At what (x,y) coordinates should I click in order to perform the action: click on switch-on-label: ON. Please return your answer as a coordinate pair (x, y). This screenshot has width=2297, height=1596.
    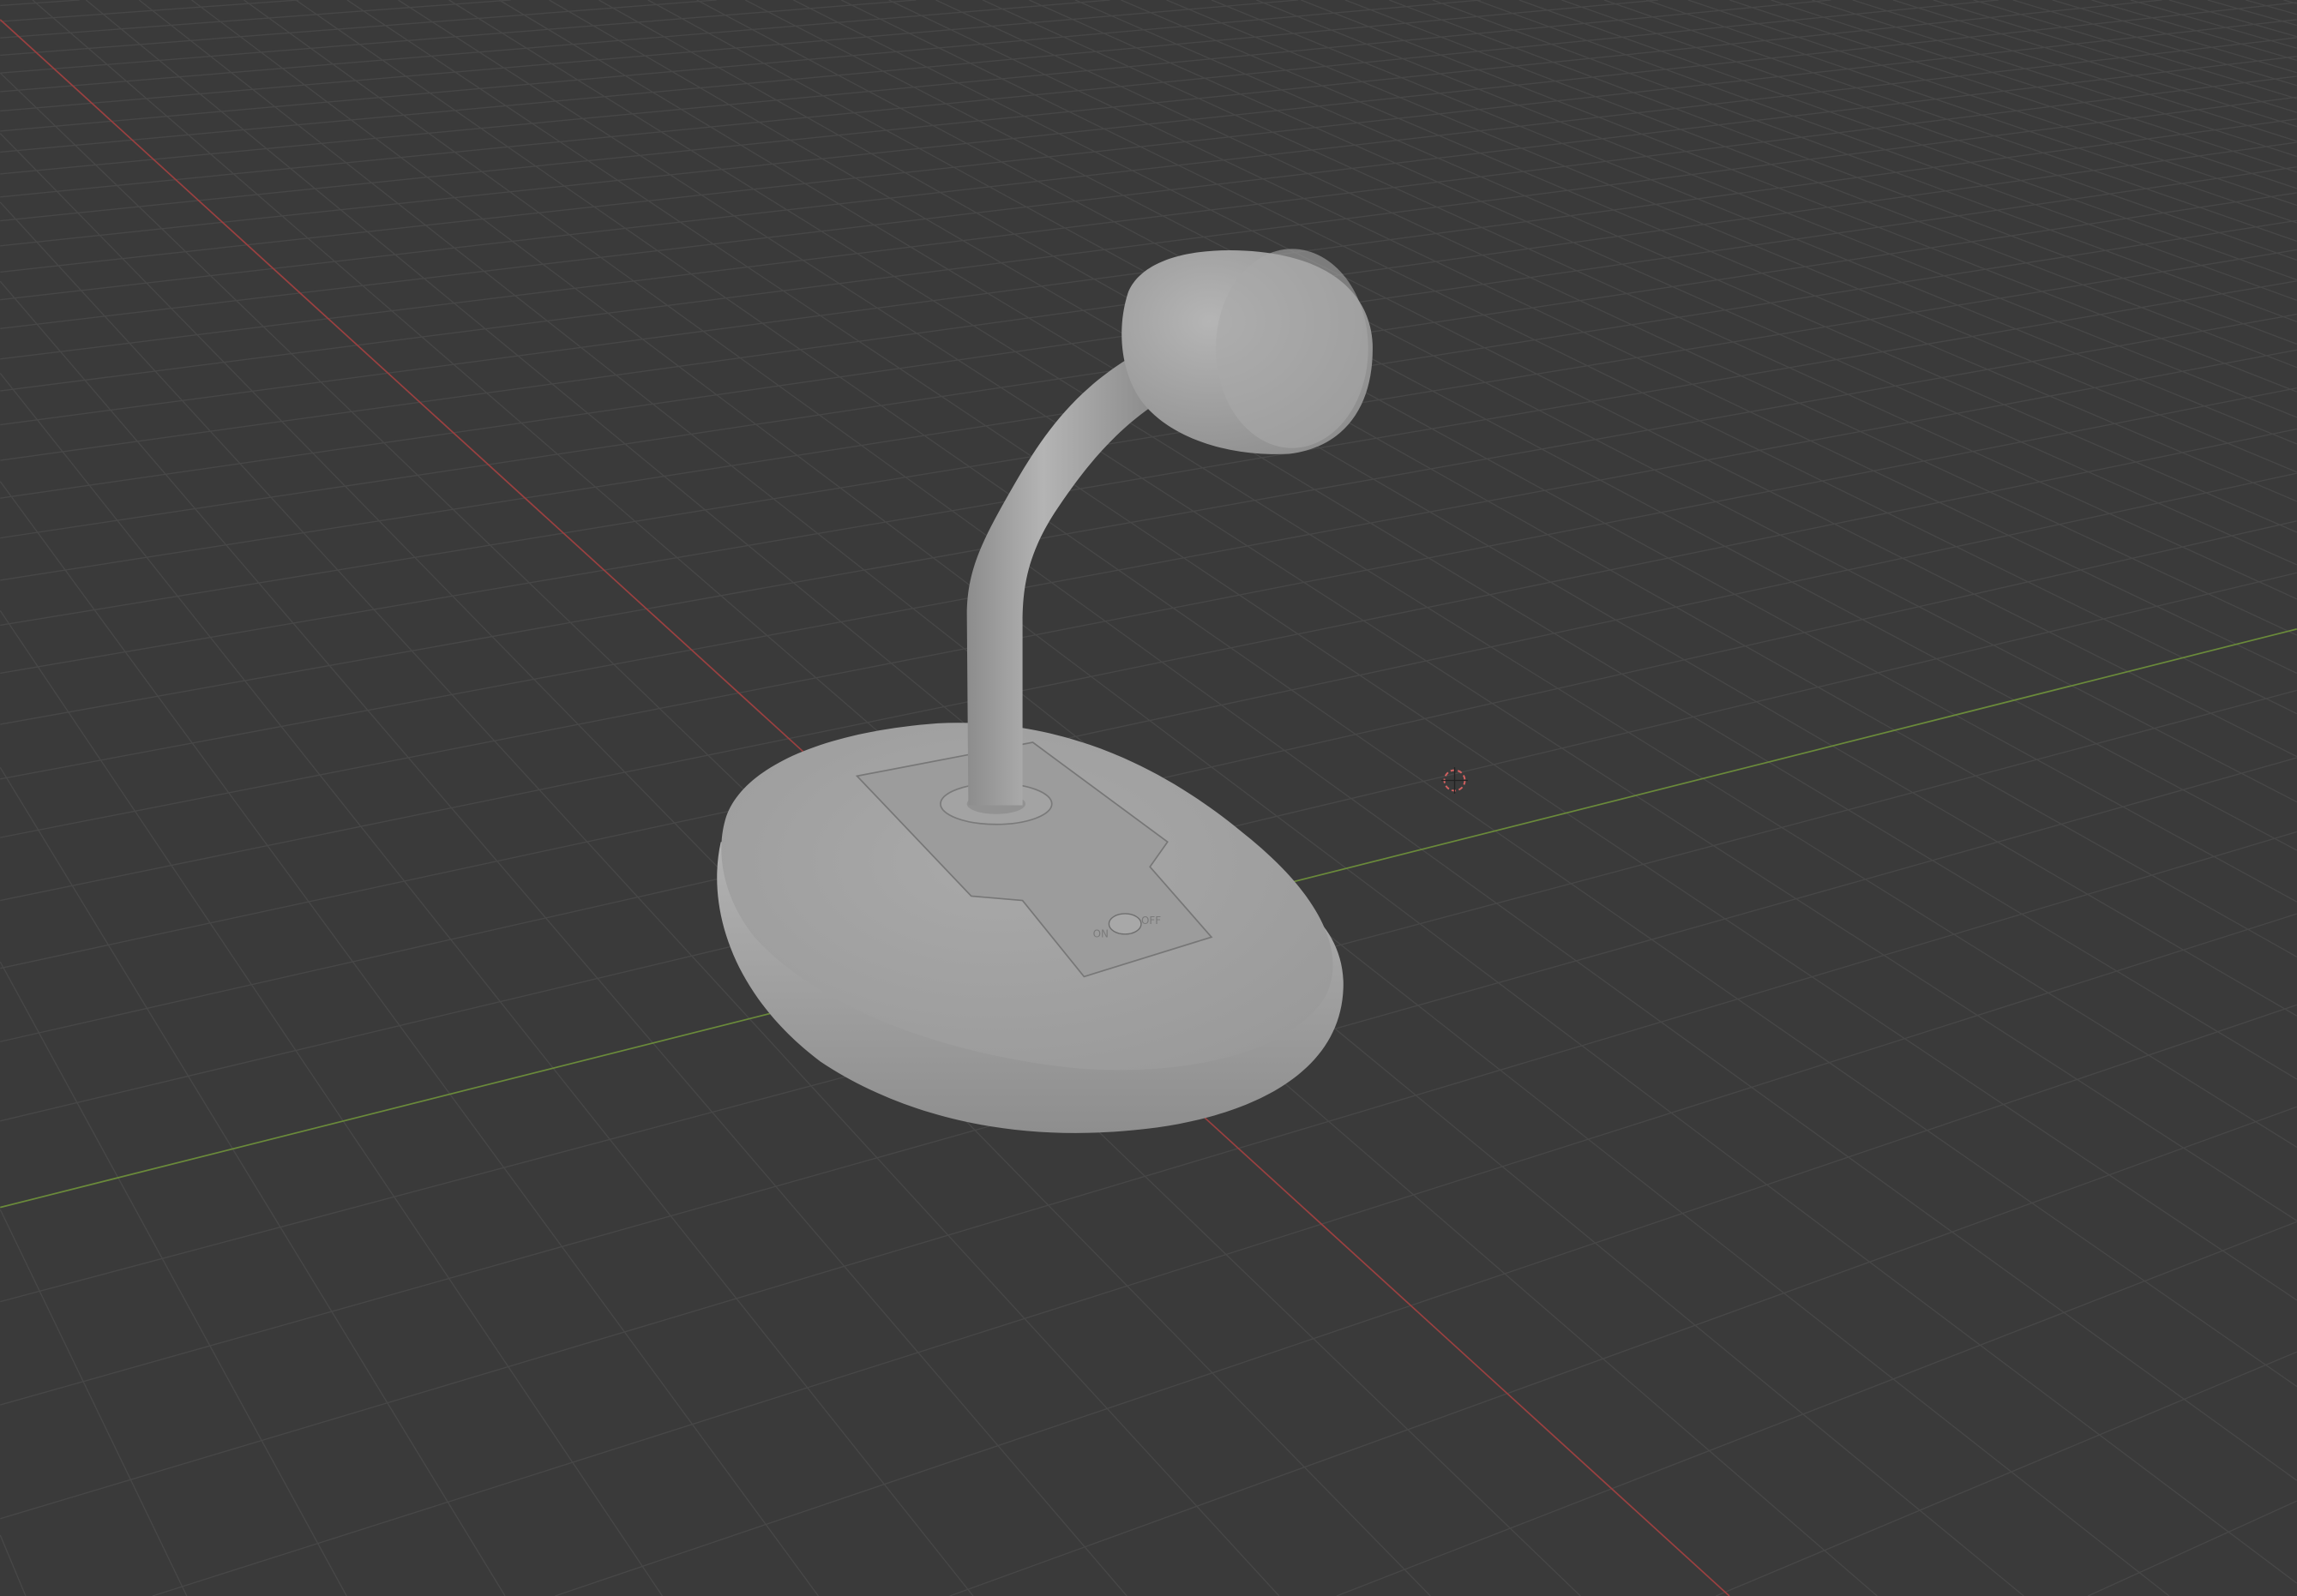
    Looking at the image, I should click on (1101, 933).